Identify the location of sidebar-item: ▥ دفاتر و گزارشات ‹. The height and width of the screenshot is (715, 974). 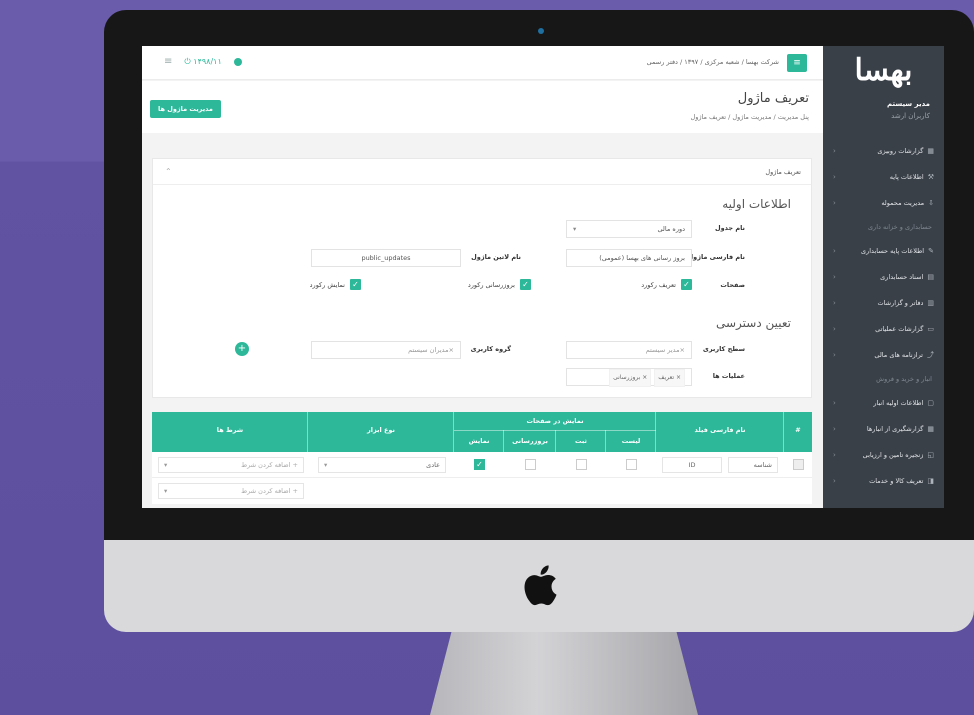
(883, 303).